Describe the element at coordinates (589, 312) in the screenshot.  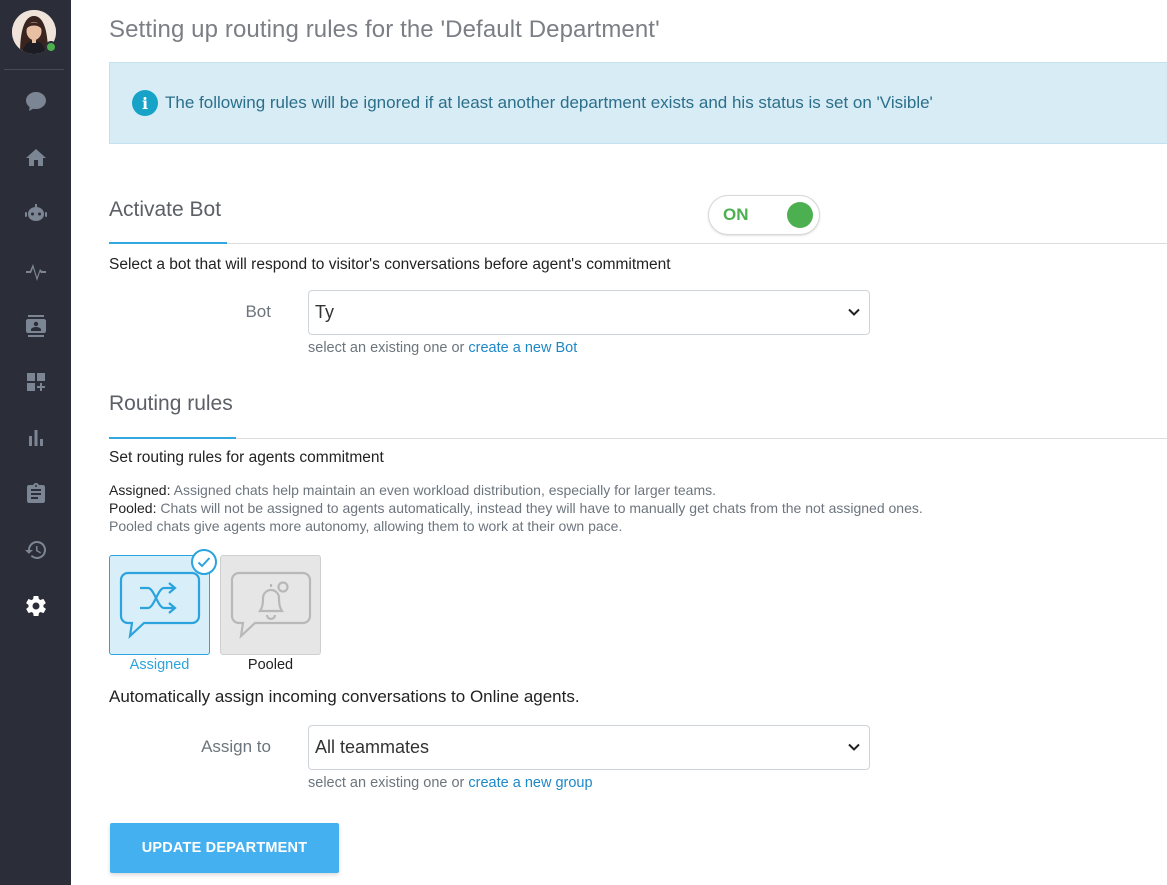
I see `bot-select: Ty` at that location.